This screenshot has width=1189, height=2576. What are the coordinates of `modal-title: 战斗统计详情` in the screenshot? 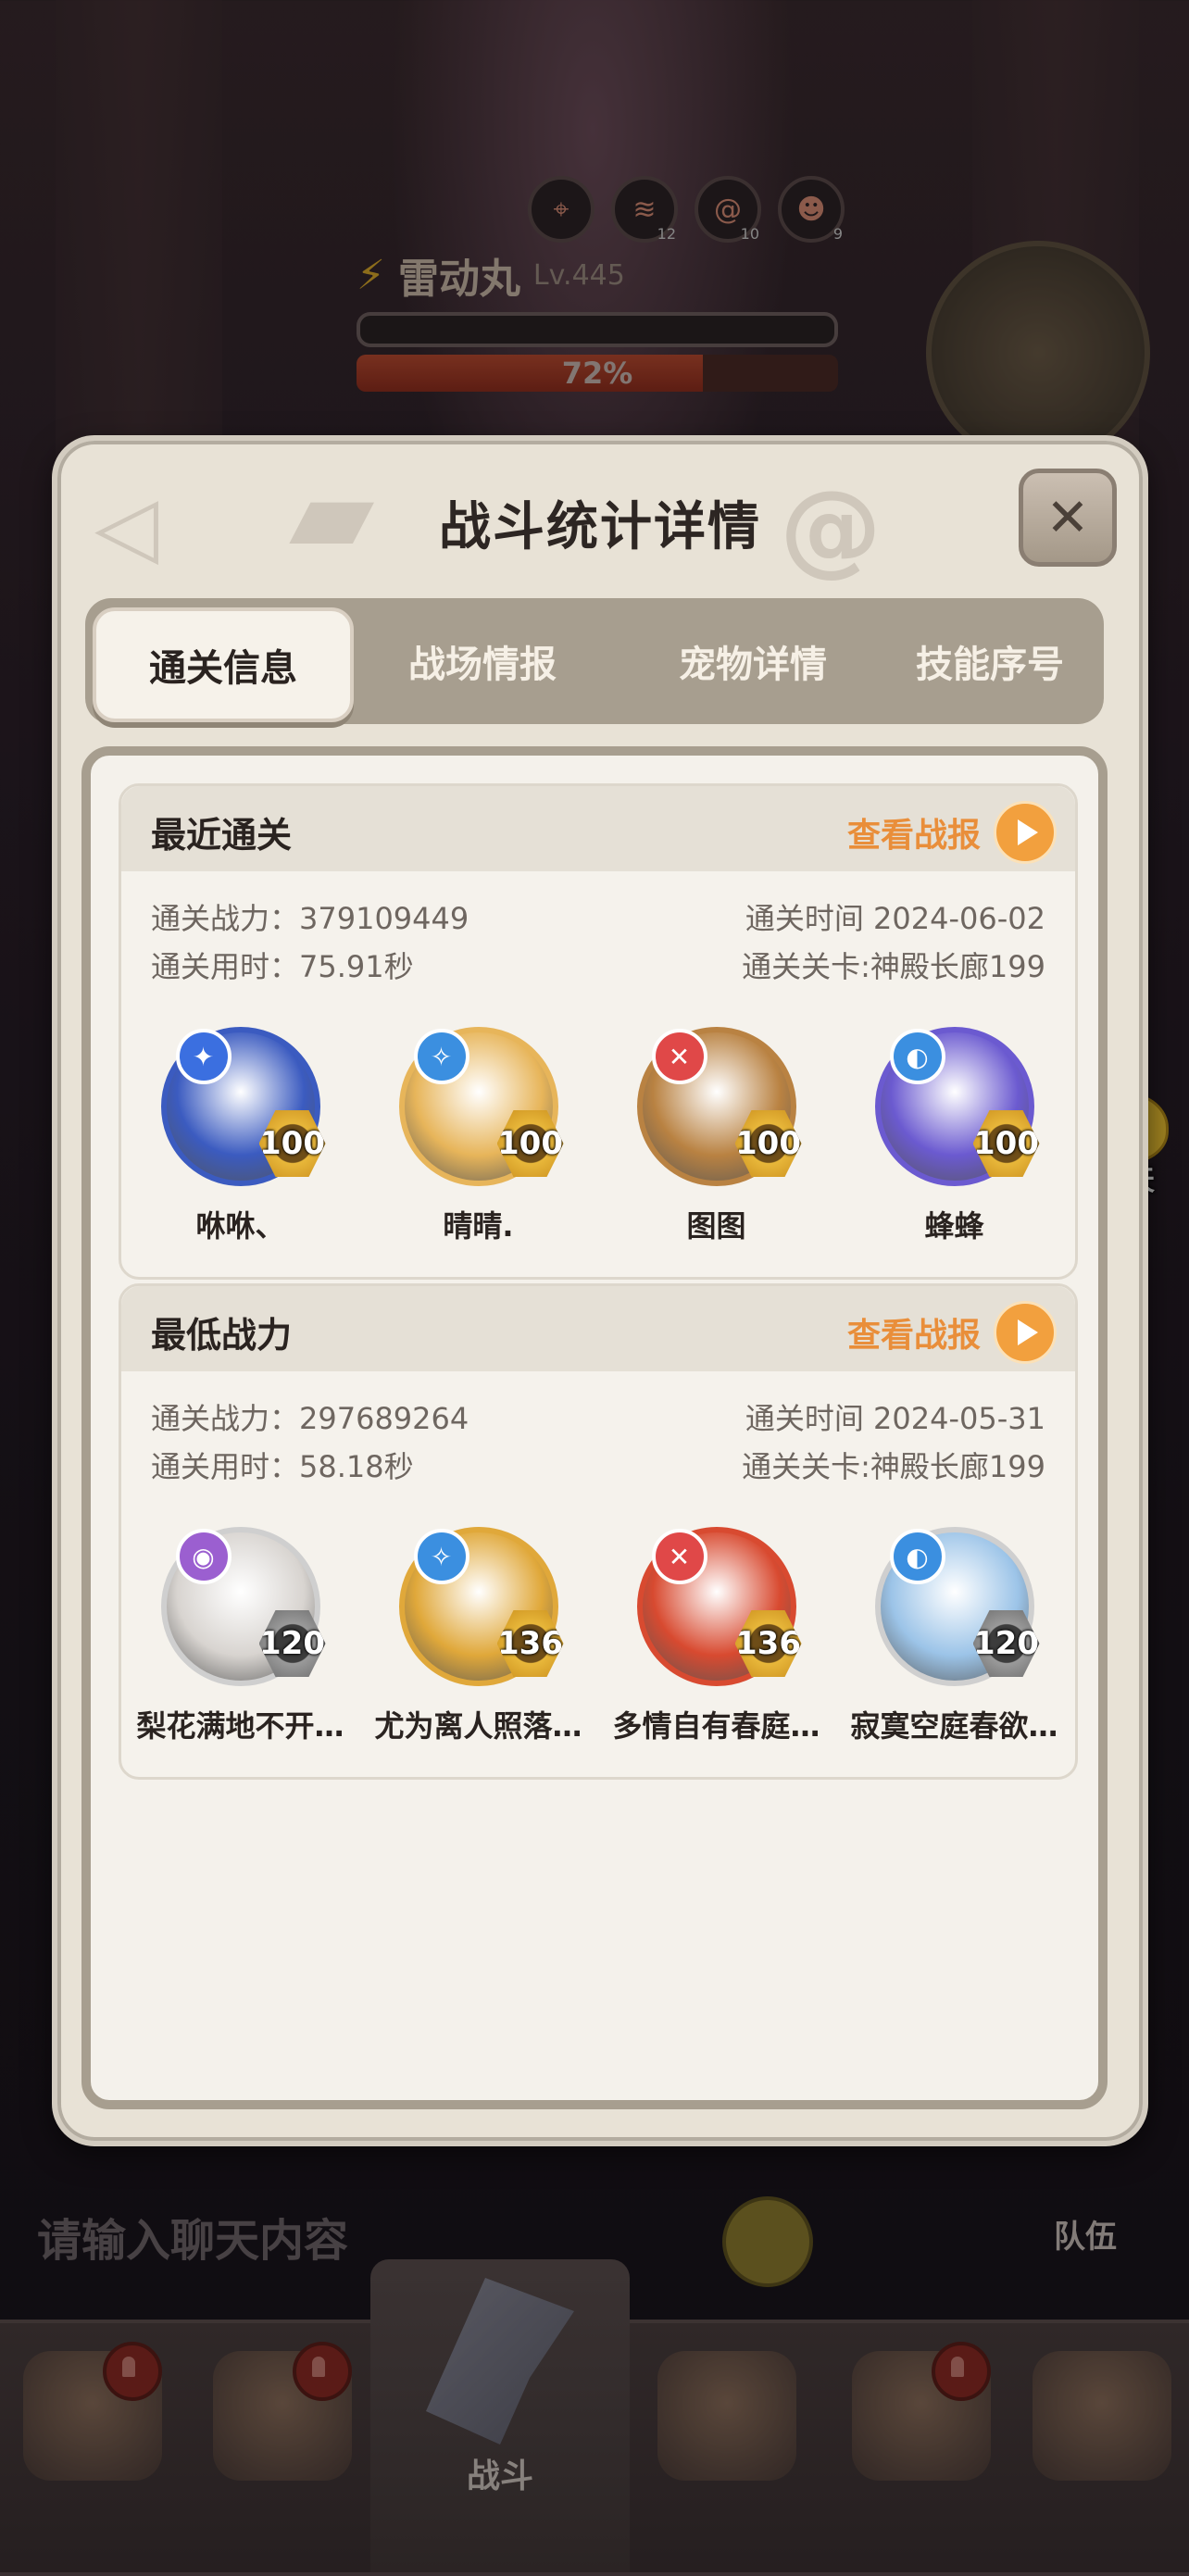 It's located at (600, 527).